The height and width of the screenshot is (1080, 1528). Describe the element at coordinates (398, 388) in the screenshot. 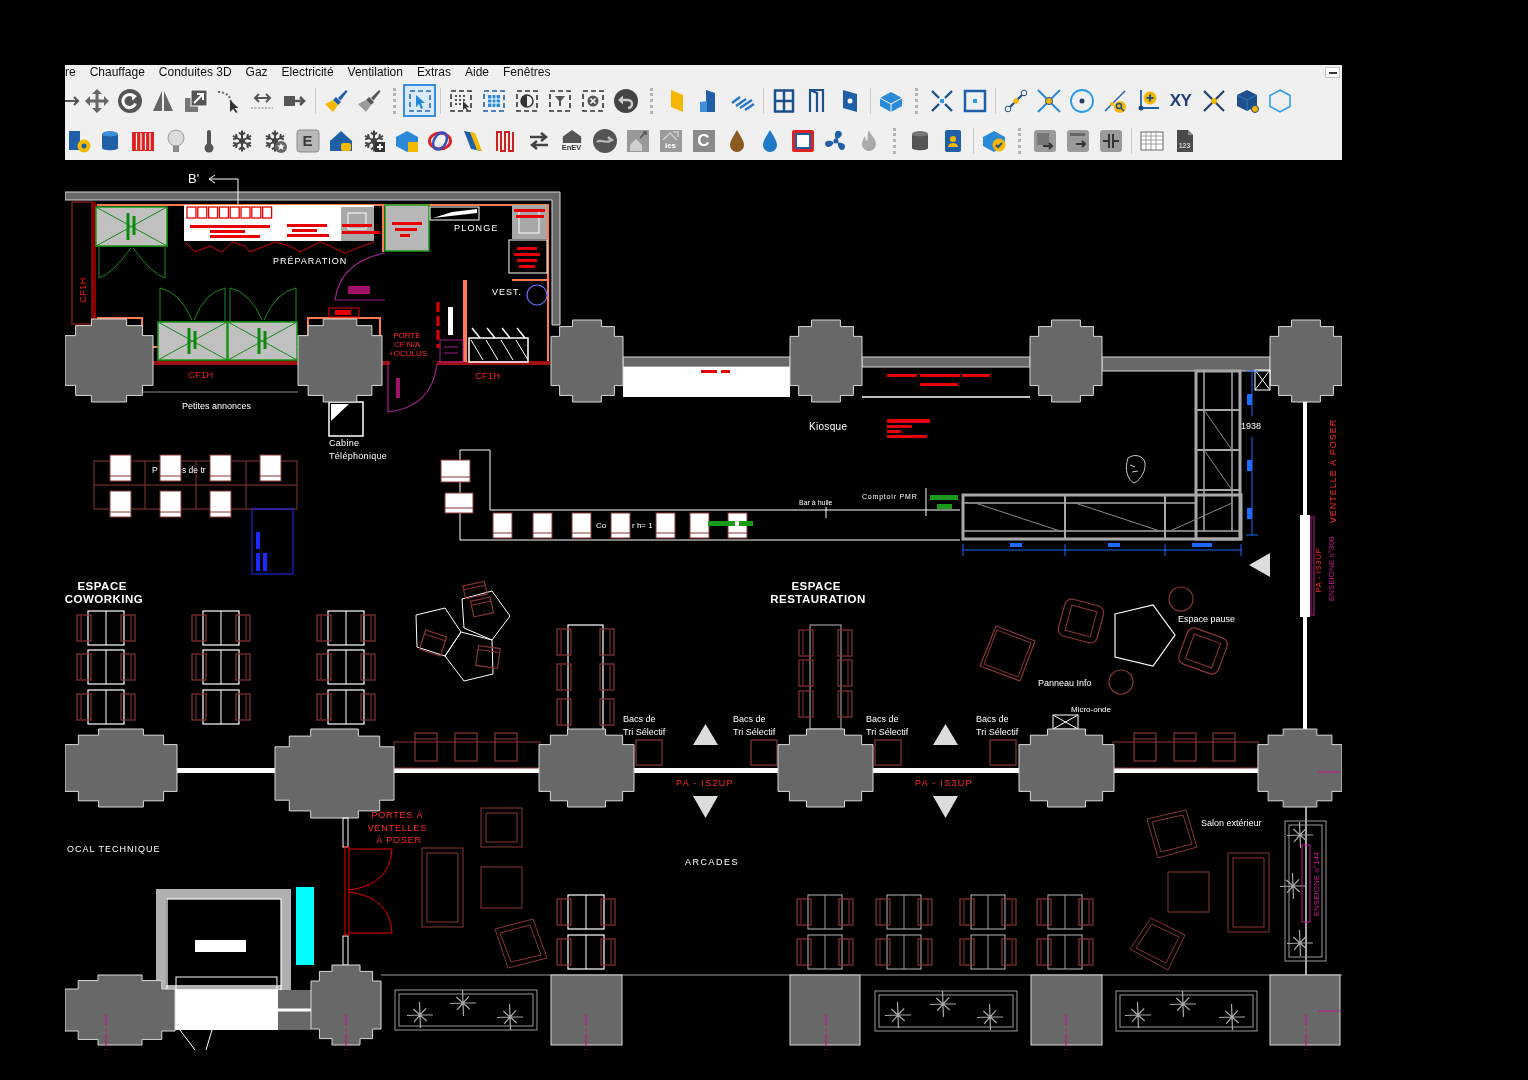

I see `fixture-bar` at that location.